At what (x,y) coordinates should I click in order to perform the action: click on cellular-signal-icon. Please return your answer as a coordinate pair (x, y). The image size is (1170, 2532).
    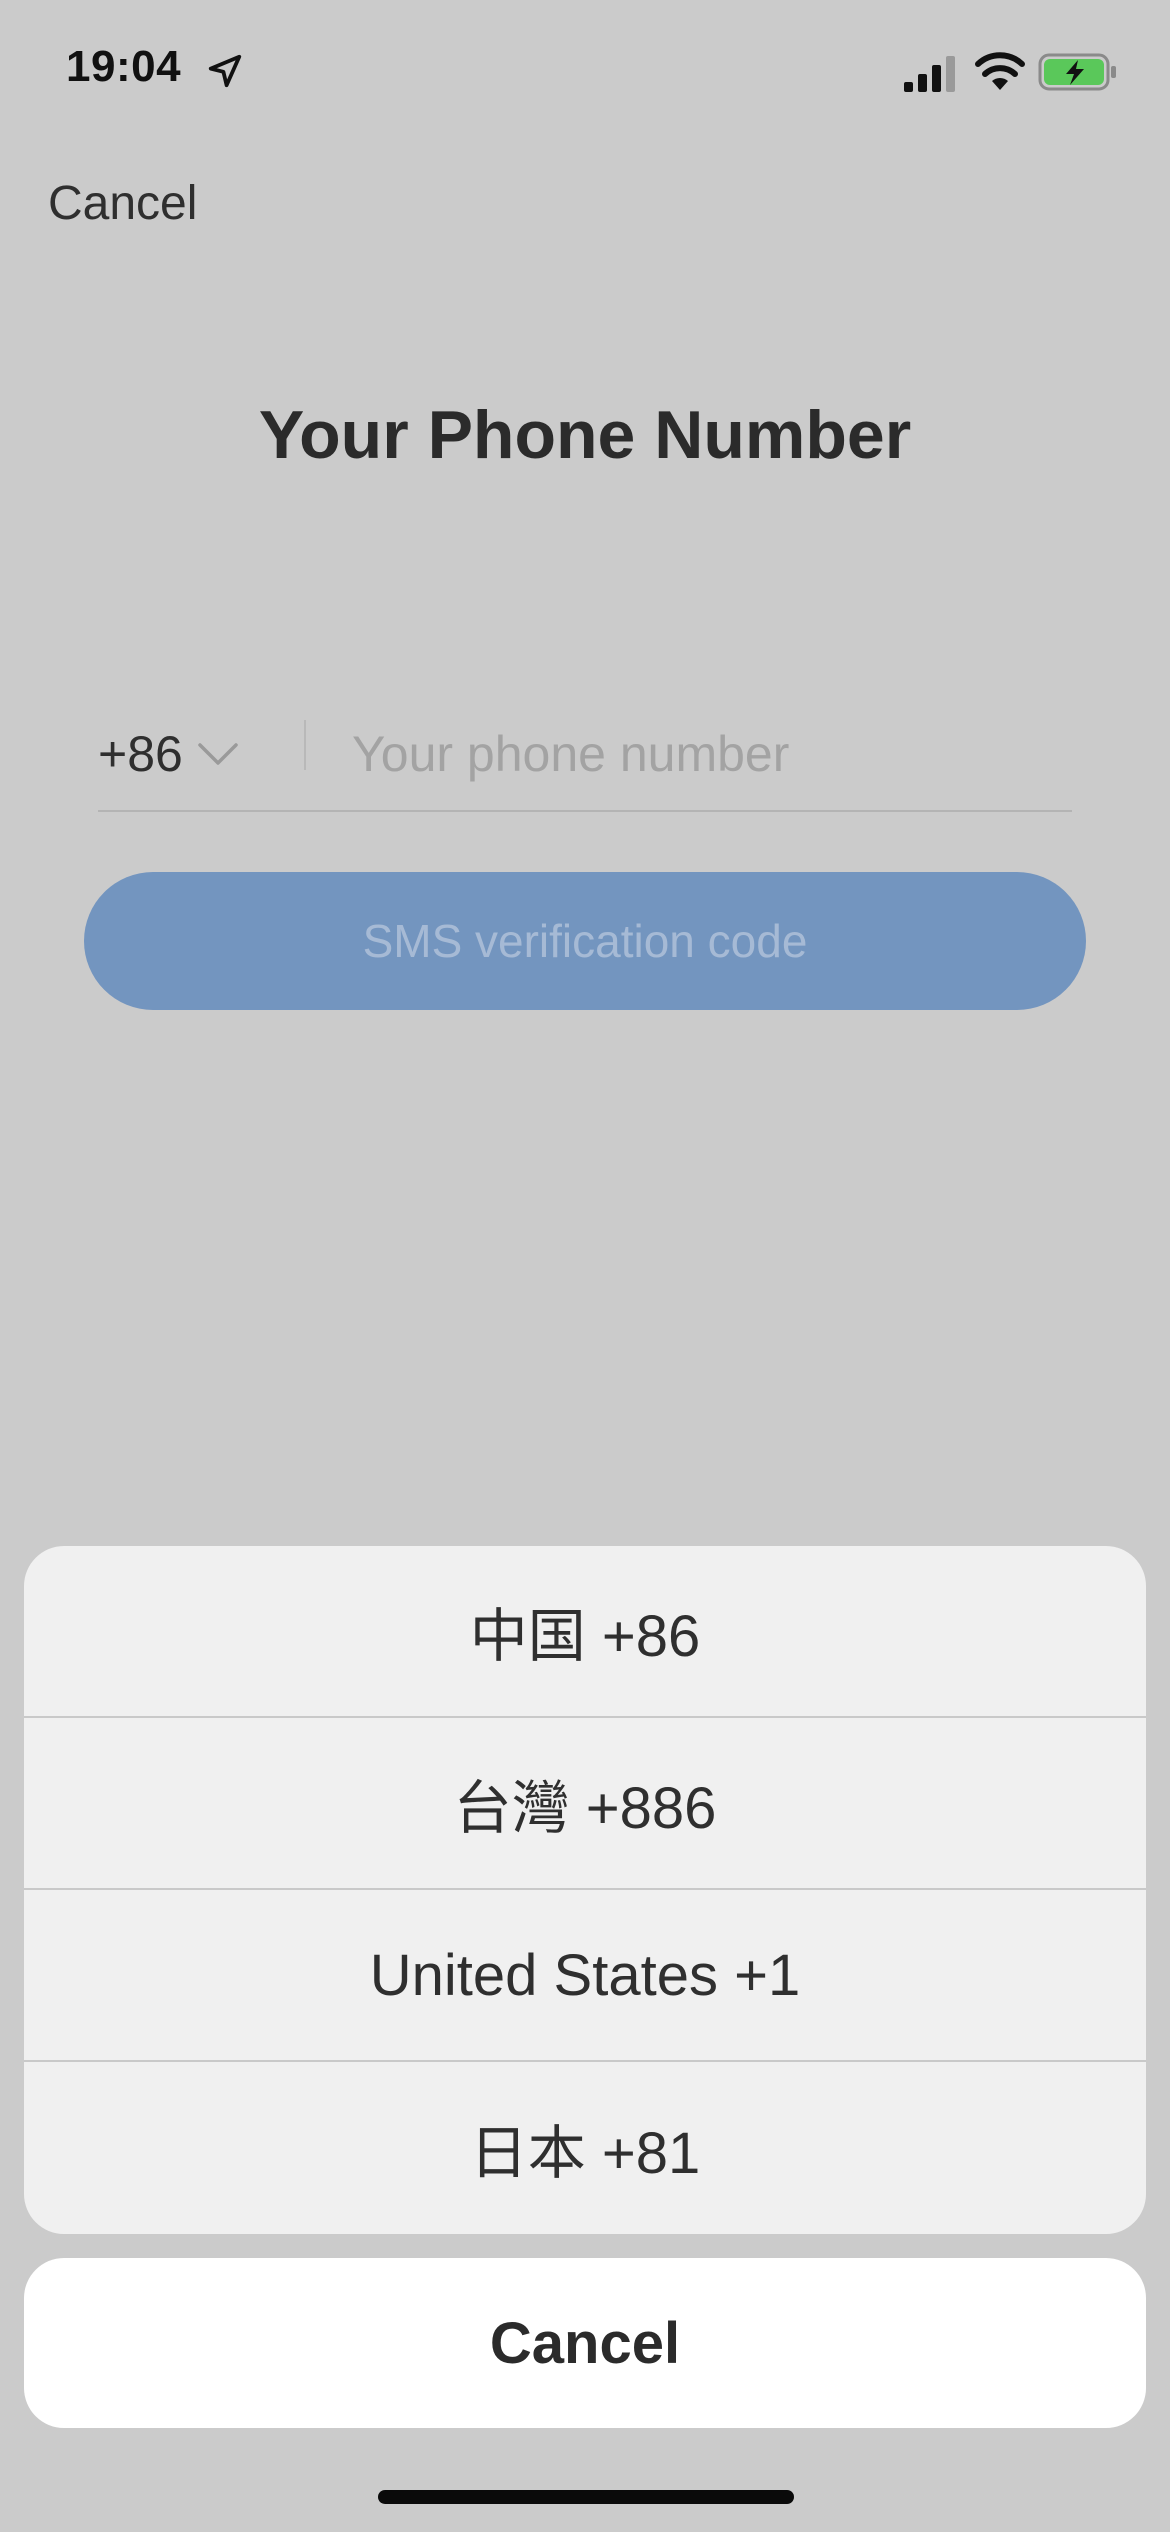
    Looking at the image, I should click on (929, 74).